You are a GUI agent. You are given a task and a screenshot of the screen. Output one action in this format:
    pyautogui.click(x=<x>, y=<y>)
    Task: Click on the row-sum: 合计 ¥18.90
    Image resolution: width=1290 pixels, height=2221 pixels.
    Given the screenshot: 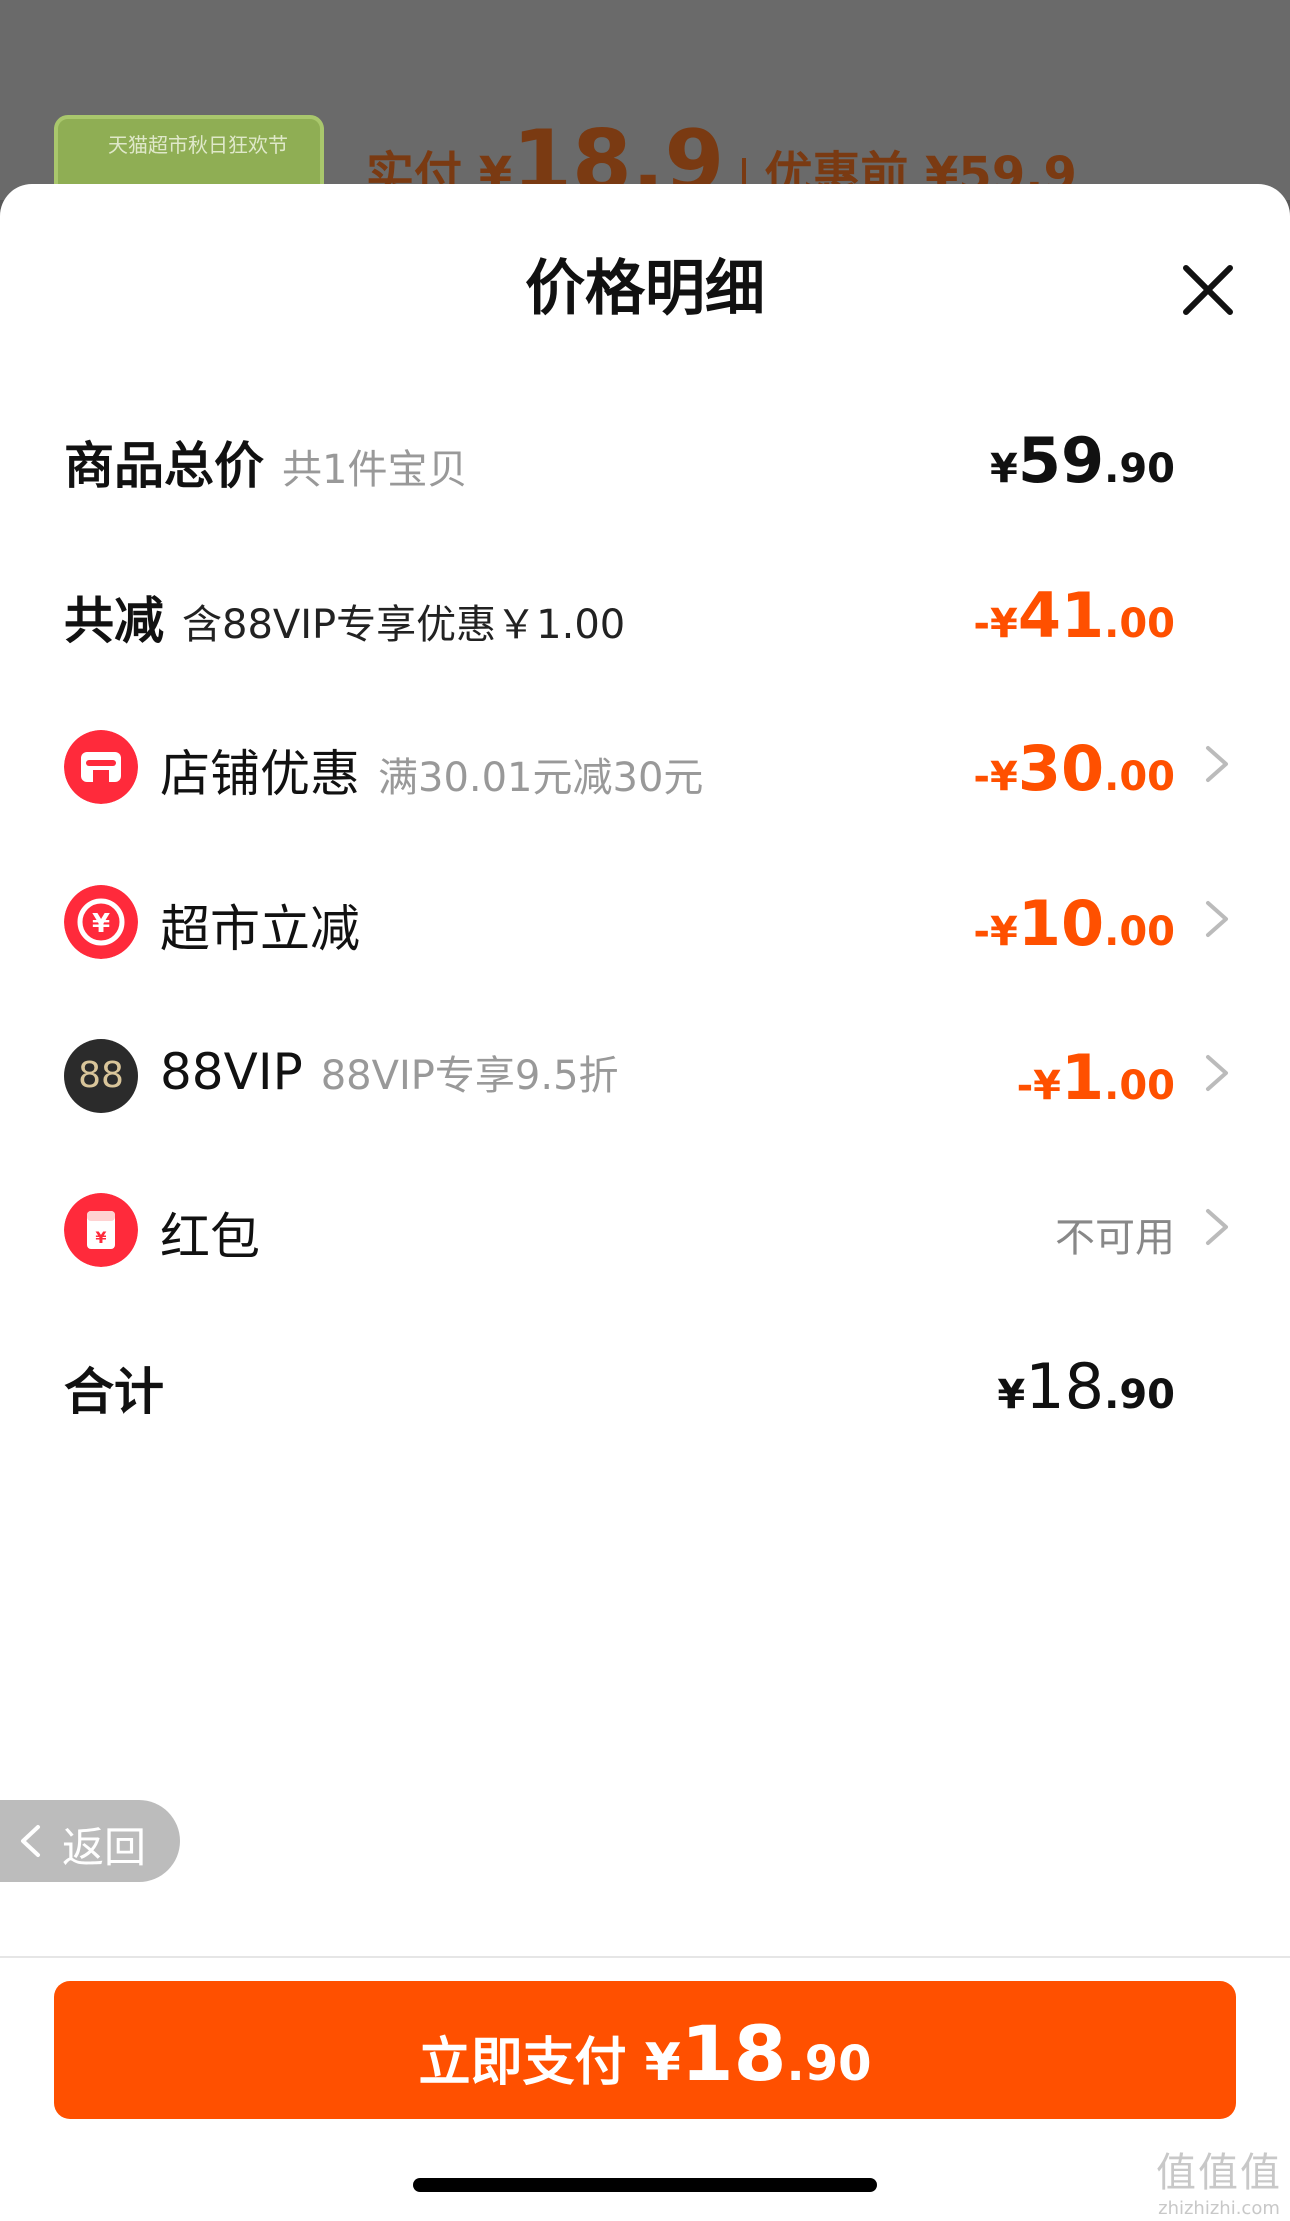 What is the action you would take?
    pyautogui.click(x=645, y=1382)
    